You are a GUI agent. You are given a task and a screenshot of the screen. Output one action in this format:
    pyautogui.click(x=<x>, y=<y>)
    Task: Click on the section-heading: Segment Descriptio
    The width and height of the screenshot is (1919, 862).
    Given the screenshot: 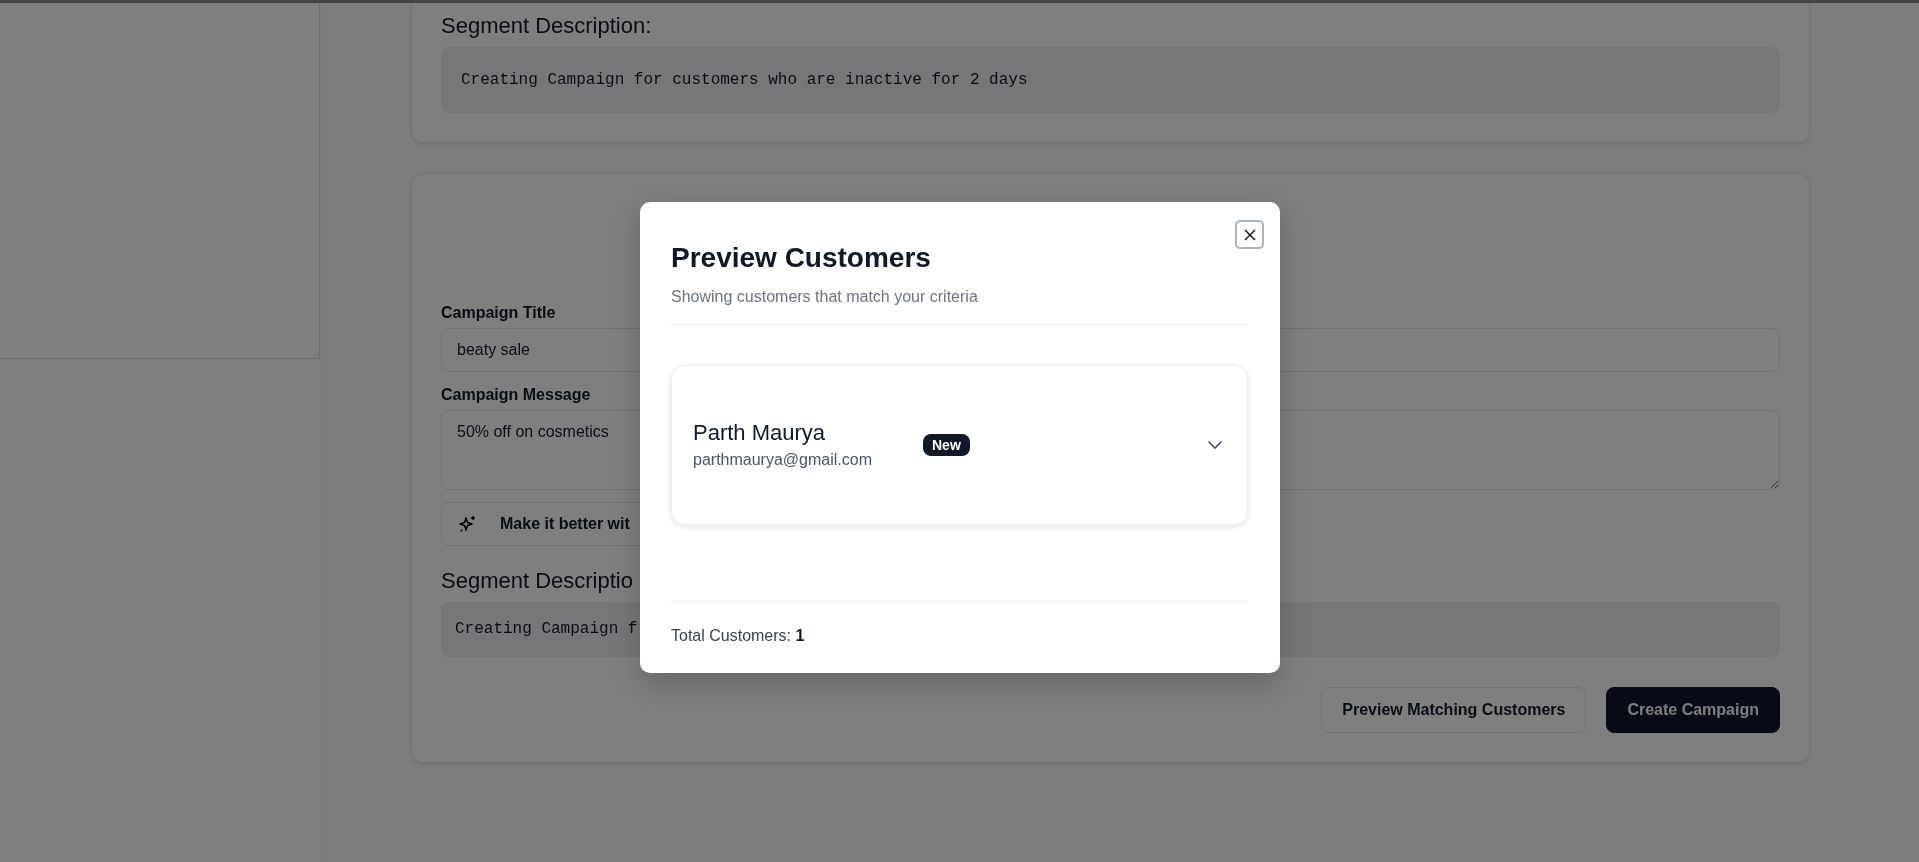 What is the action you would take?
    pyautogui.click(x=537, y=581)
    